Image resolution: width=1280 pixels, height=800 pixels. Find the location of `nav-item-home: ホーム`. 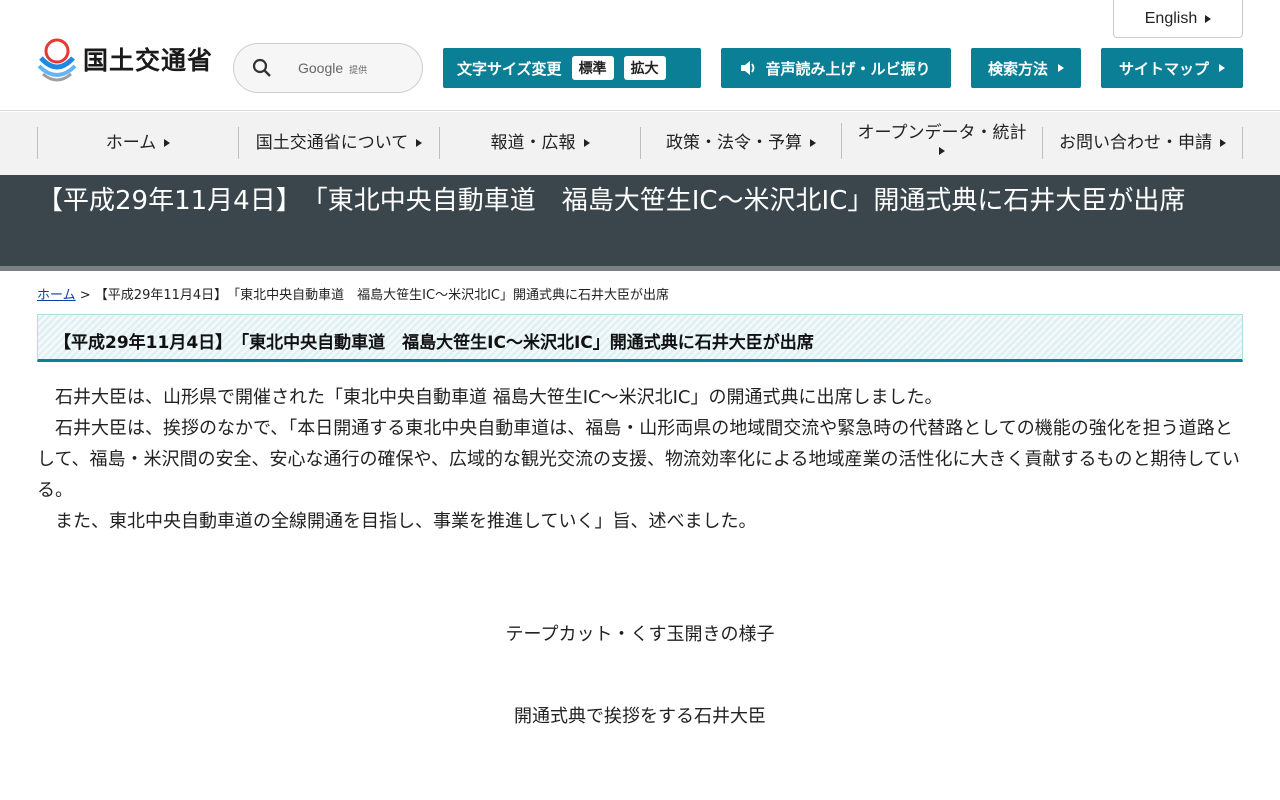

nav-item-home: ホーム is located at coordinates (137, 143).